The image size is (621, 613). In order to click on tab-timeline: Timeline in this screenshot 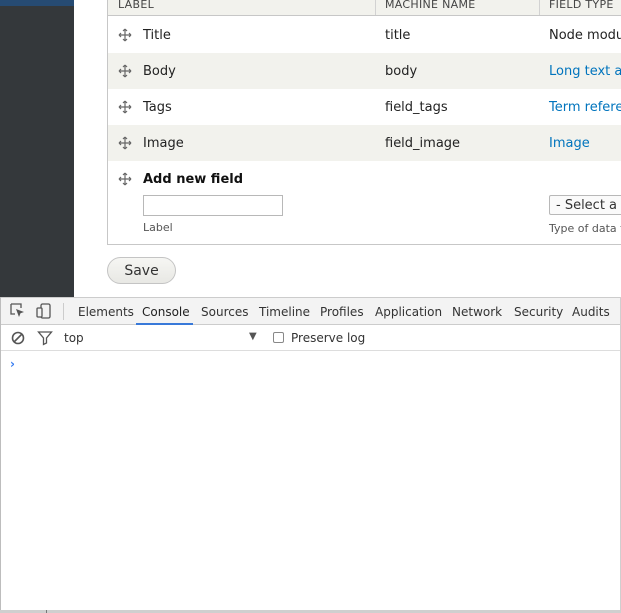, I will do `click(284, 312)`.